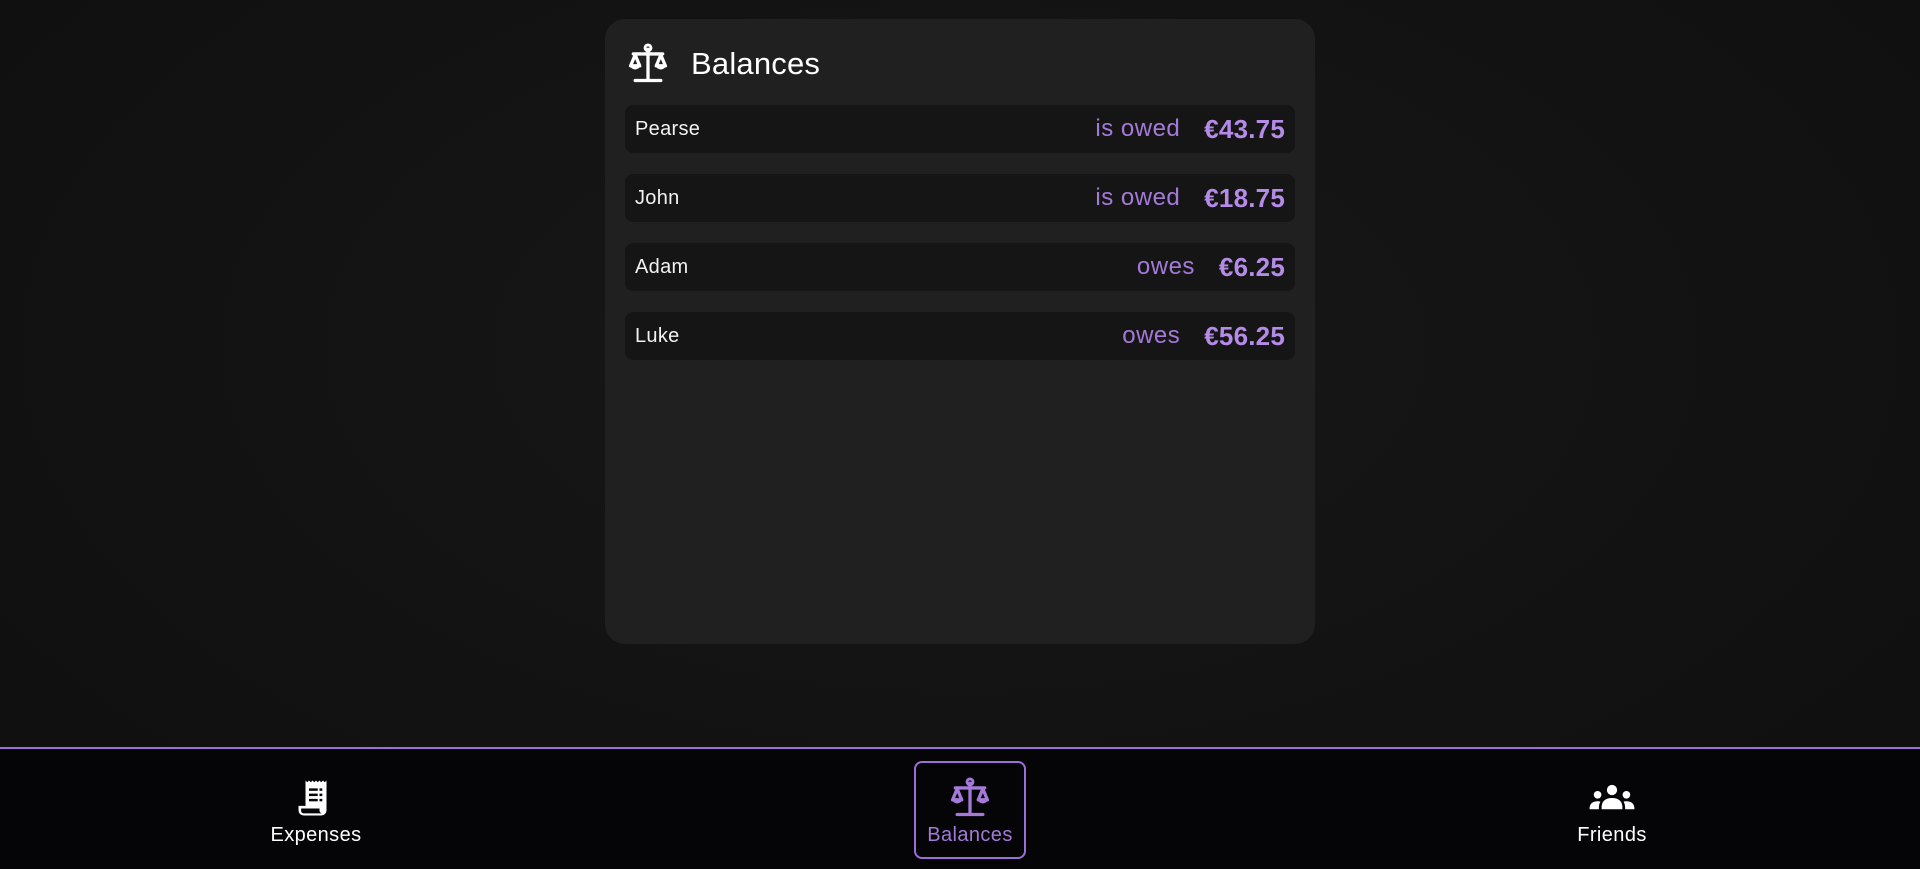 The height and width of the screenshot is (869, 1920). I want to click on balance-row: John is owed €18.75, so click(960, 198).